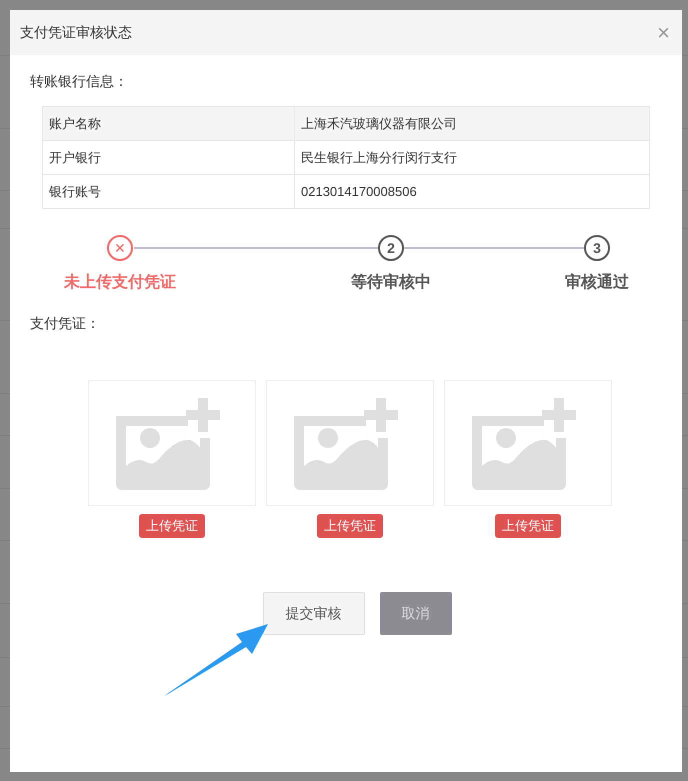 This screenshot has height=781, width=688. Describe the element at coordinates (359, 191) in the screenshot. I see `table-cell-text: 0213014170008506` at that location.